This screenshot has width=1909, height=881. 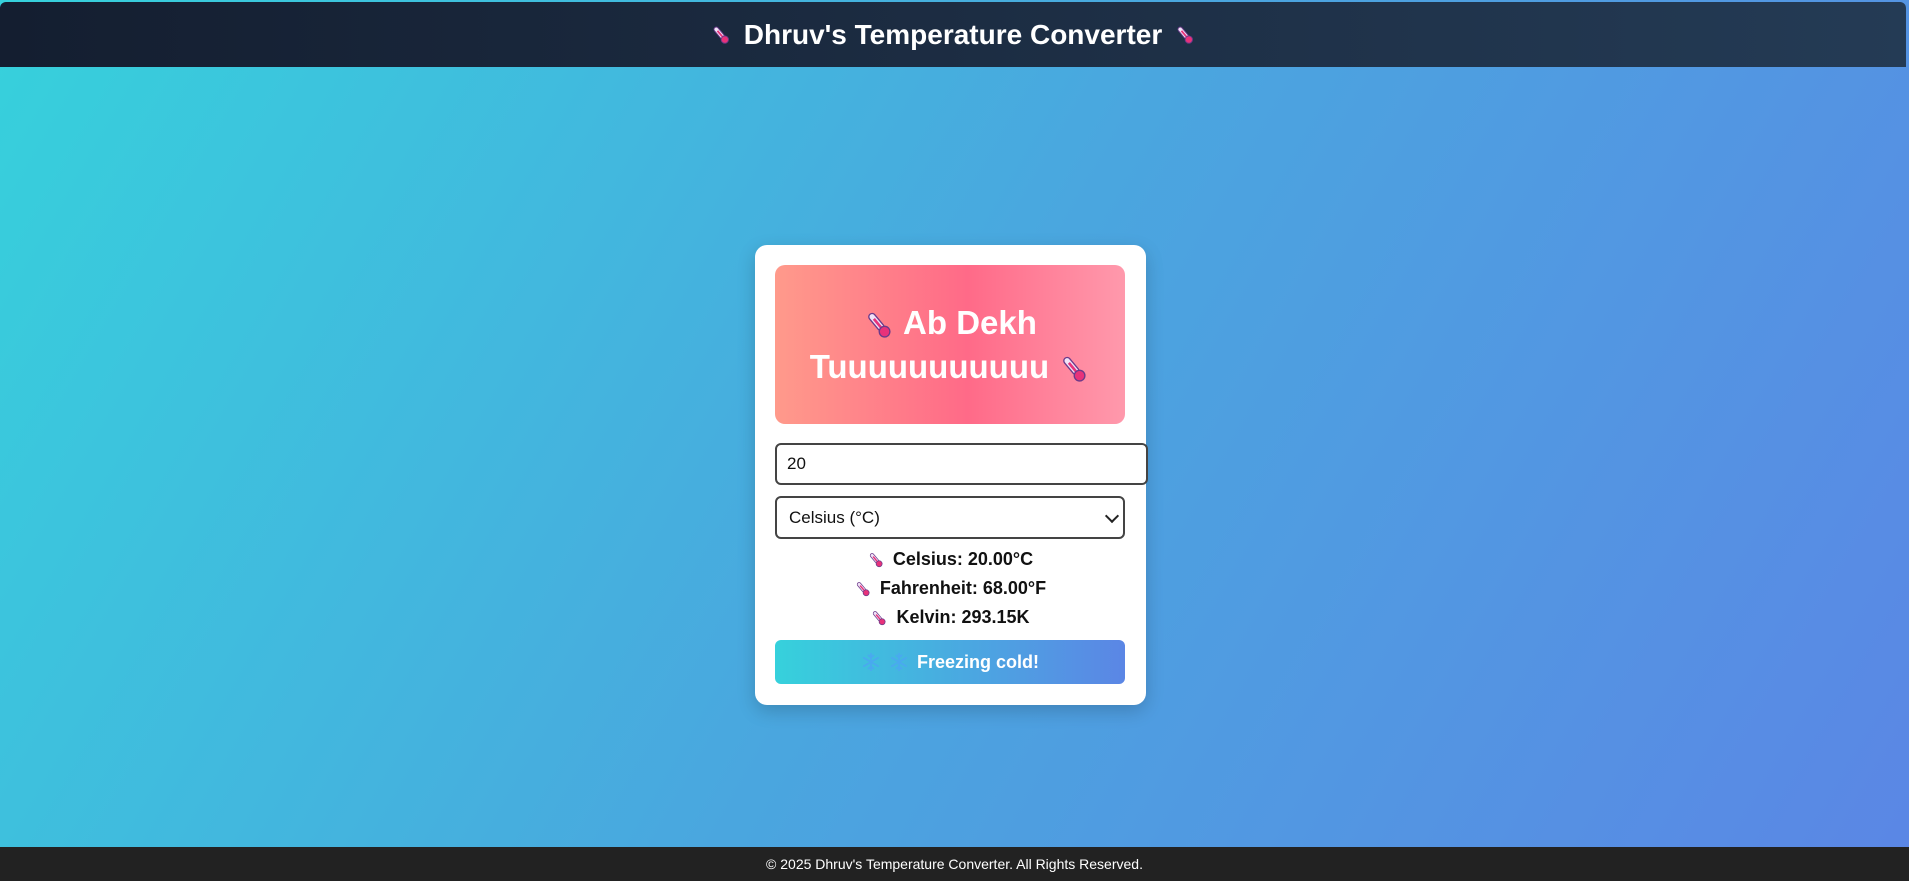 What do you see at coordinates (950, 517) in the screenshot?
I see `unit-select: Celsius (°C)` at bounding box center [950, 517].